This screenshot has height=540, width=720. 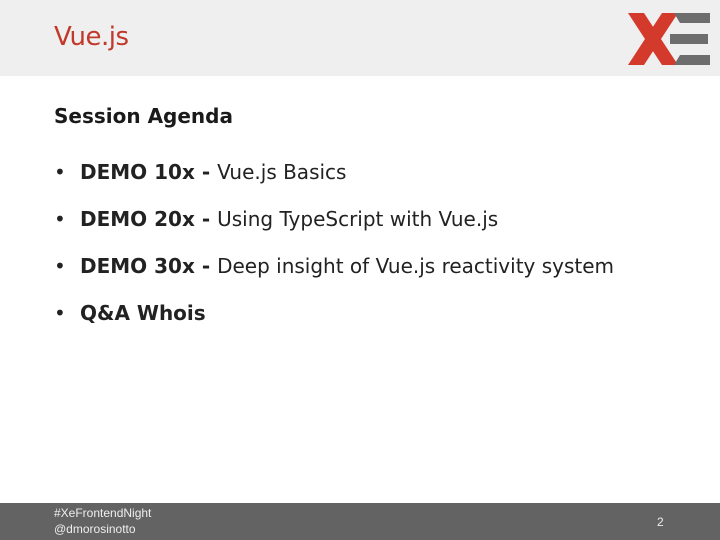 I want to click on page-number: 2, so click(x=660, y=522).